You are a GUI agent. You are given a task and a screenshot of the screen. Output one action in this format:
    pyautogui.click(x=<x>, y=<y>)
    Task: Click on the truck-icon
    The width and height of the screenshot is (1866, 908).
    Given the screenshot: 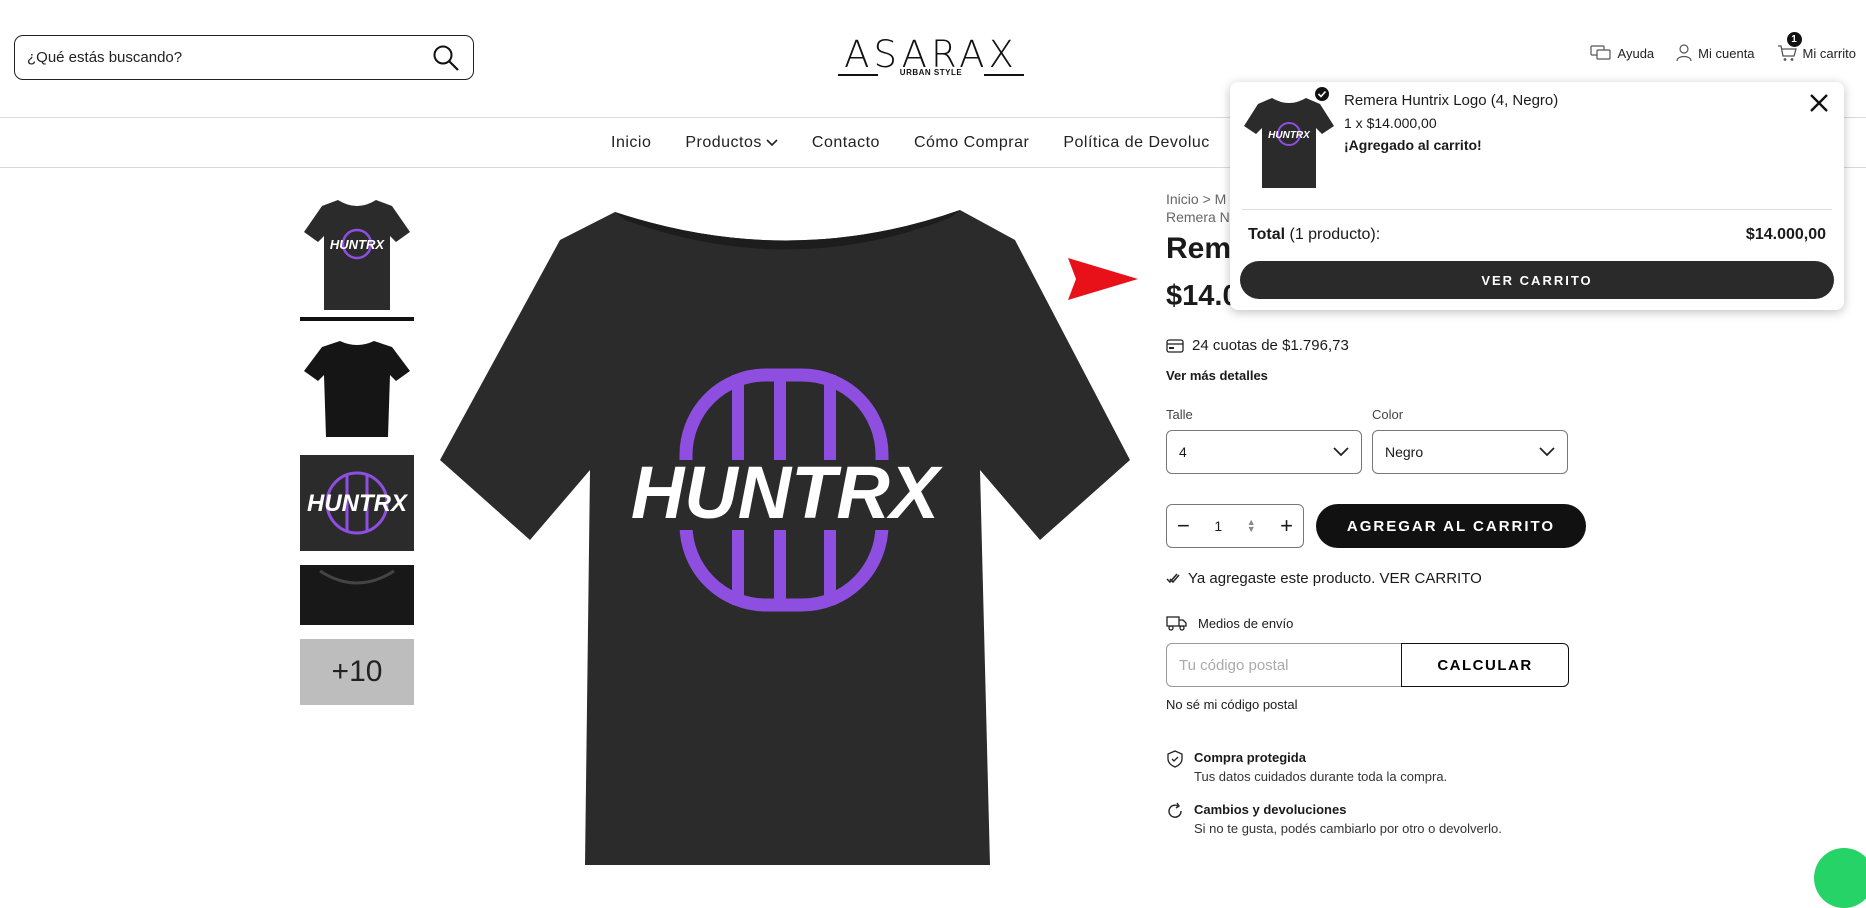 What is the action you would take?
    pyautogui.click(x=1176, y=623)
    